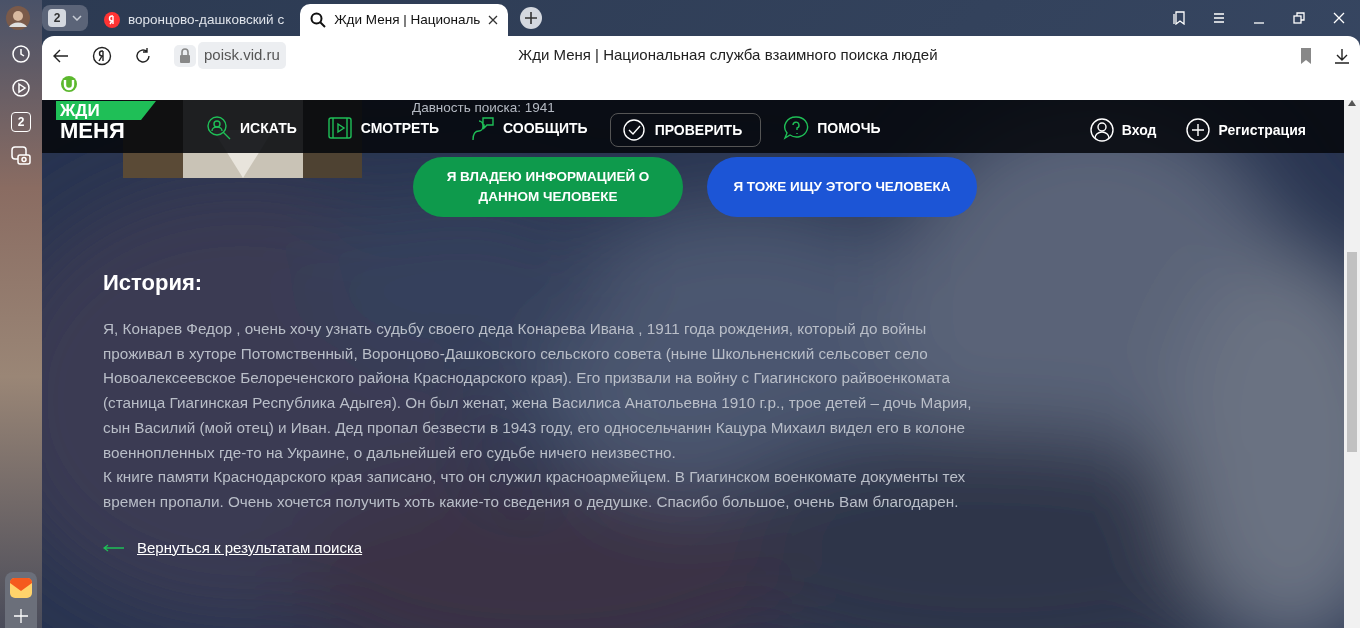  What do you see at coordinates (318, 20) in the screenshot?
I see `search-icon` at bounding box center [318, 20].